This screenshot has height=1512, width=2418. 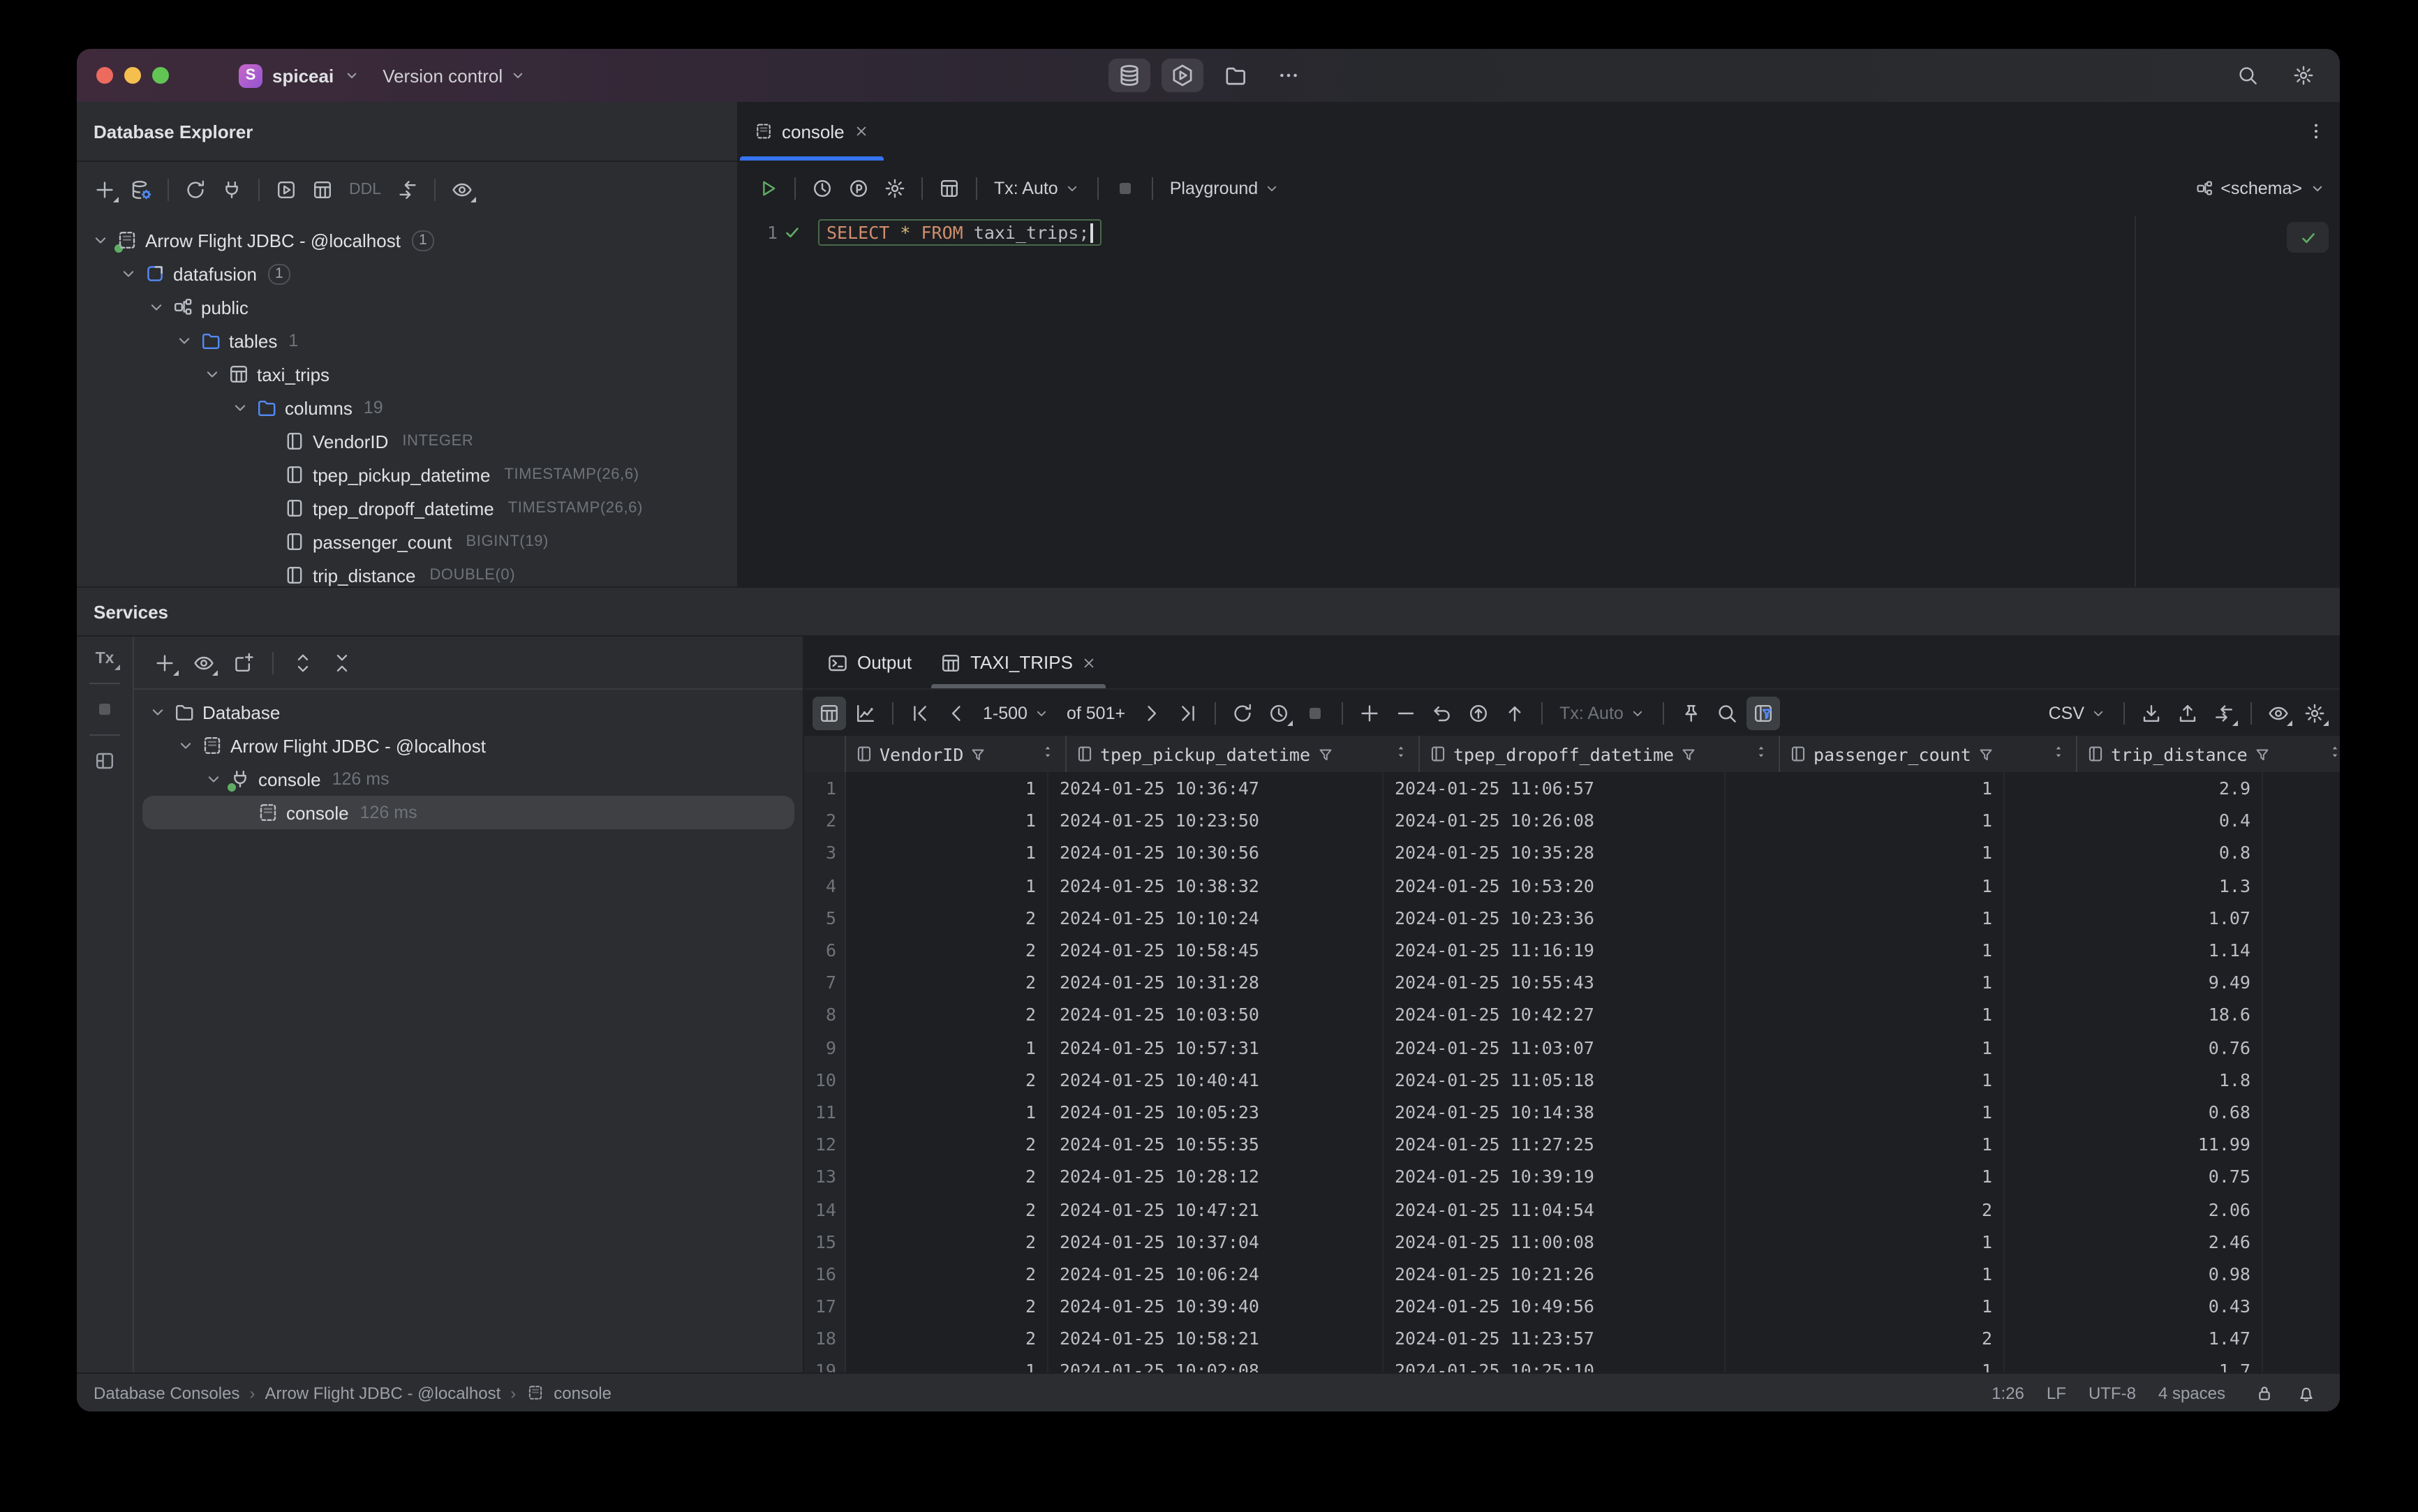 What do you see at coordinates (2007, 1392) in the screenshot?
I see `caret-position: 1:26` at bounding box center [2007, 1392].